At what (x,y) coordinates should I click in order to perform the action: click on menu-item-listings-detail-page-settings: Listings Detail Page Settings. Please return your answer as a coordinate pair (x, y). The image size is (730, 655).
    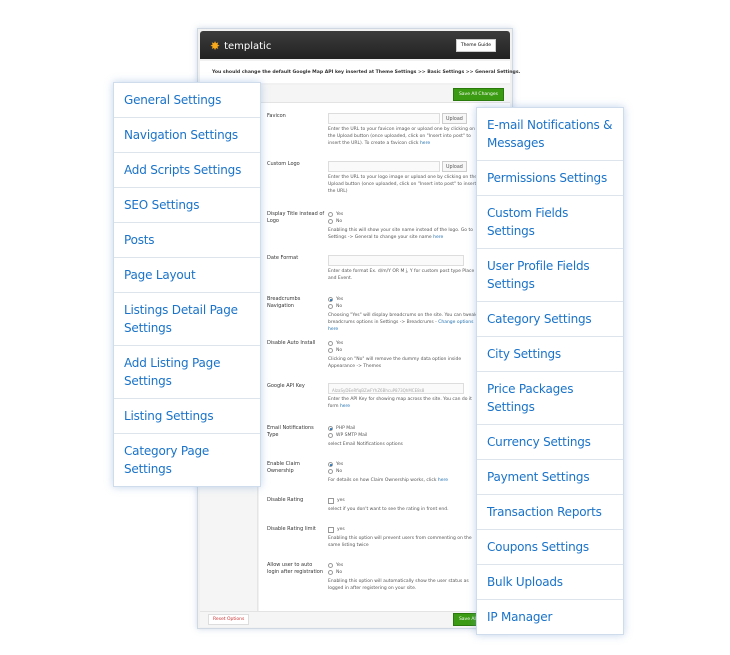
    Looking at the image, I should click on (187, 319).